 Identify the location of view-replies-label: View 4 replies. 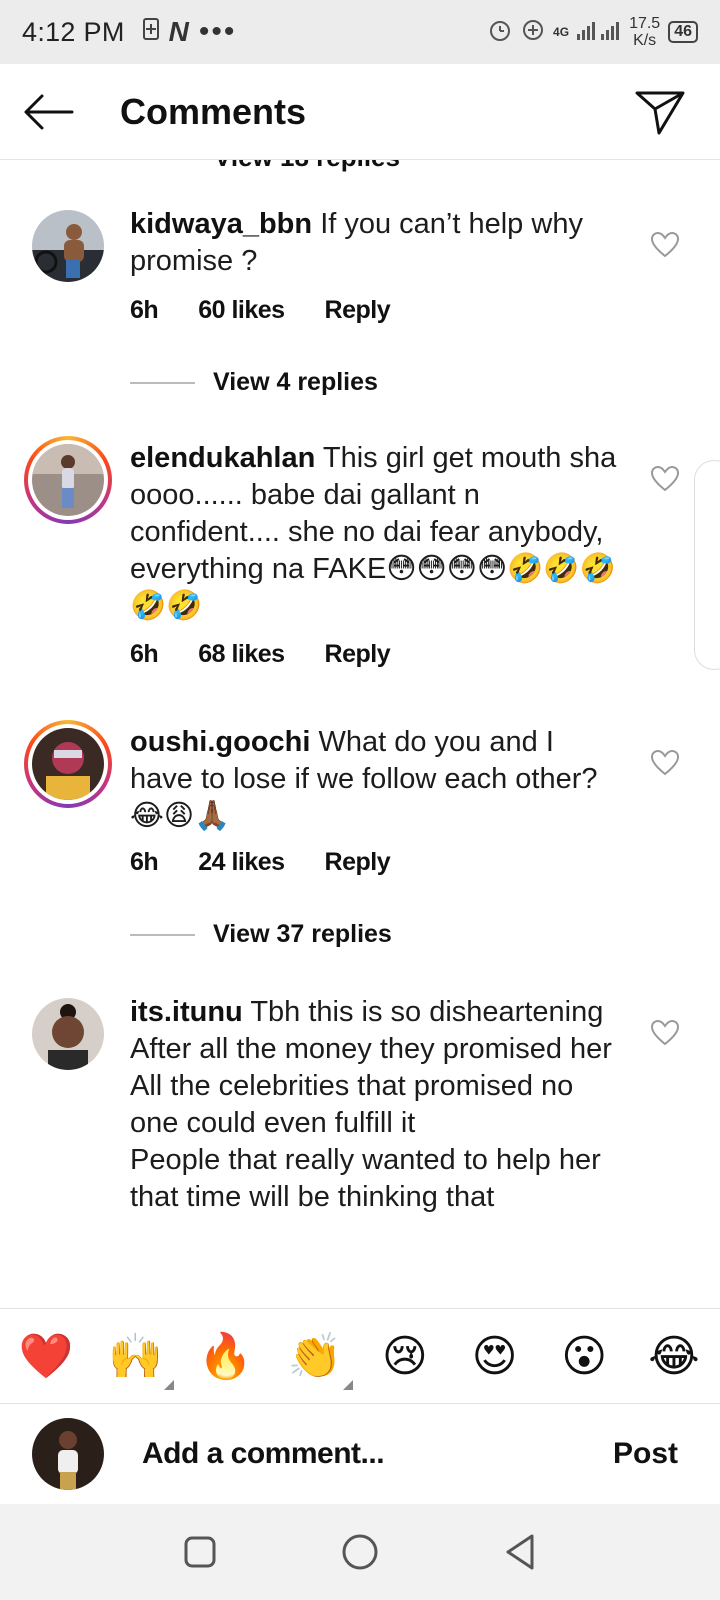
(295, 382).